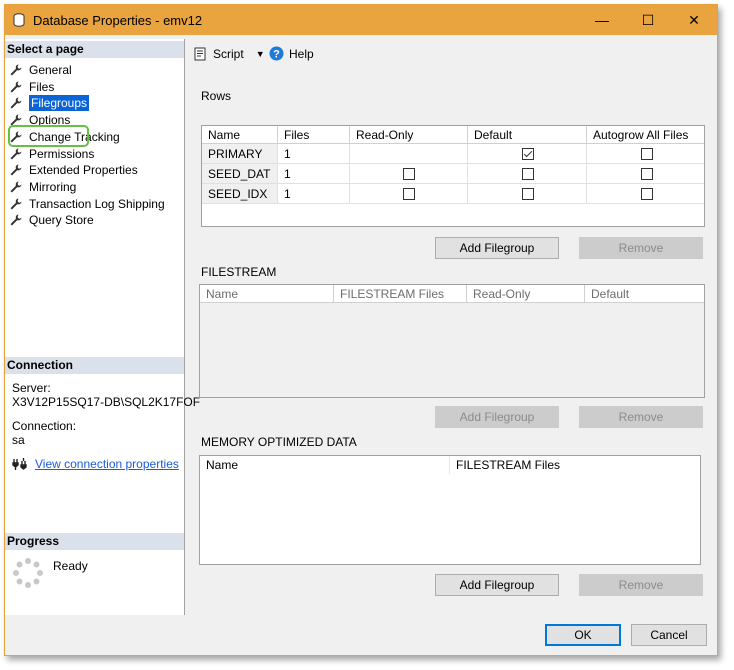 The image size is (734, 670). What do you see at coordinates (669, 635) in the screenshot?
I see `cancel-button: Cancel` at bounding box center [669, 635].